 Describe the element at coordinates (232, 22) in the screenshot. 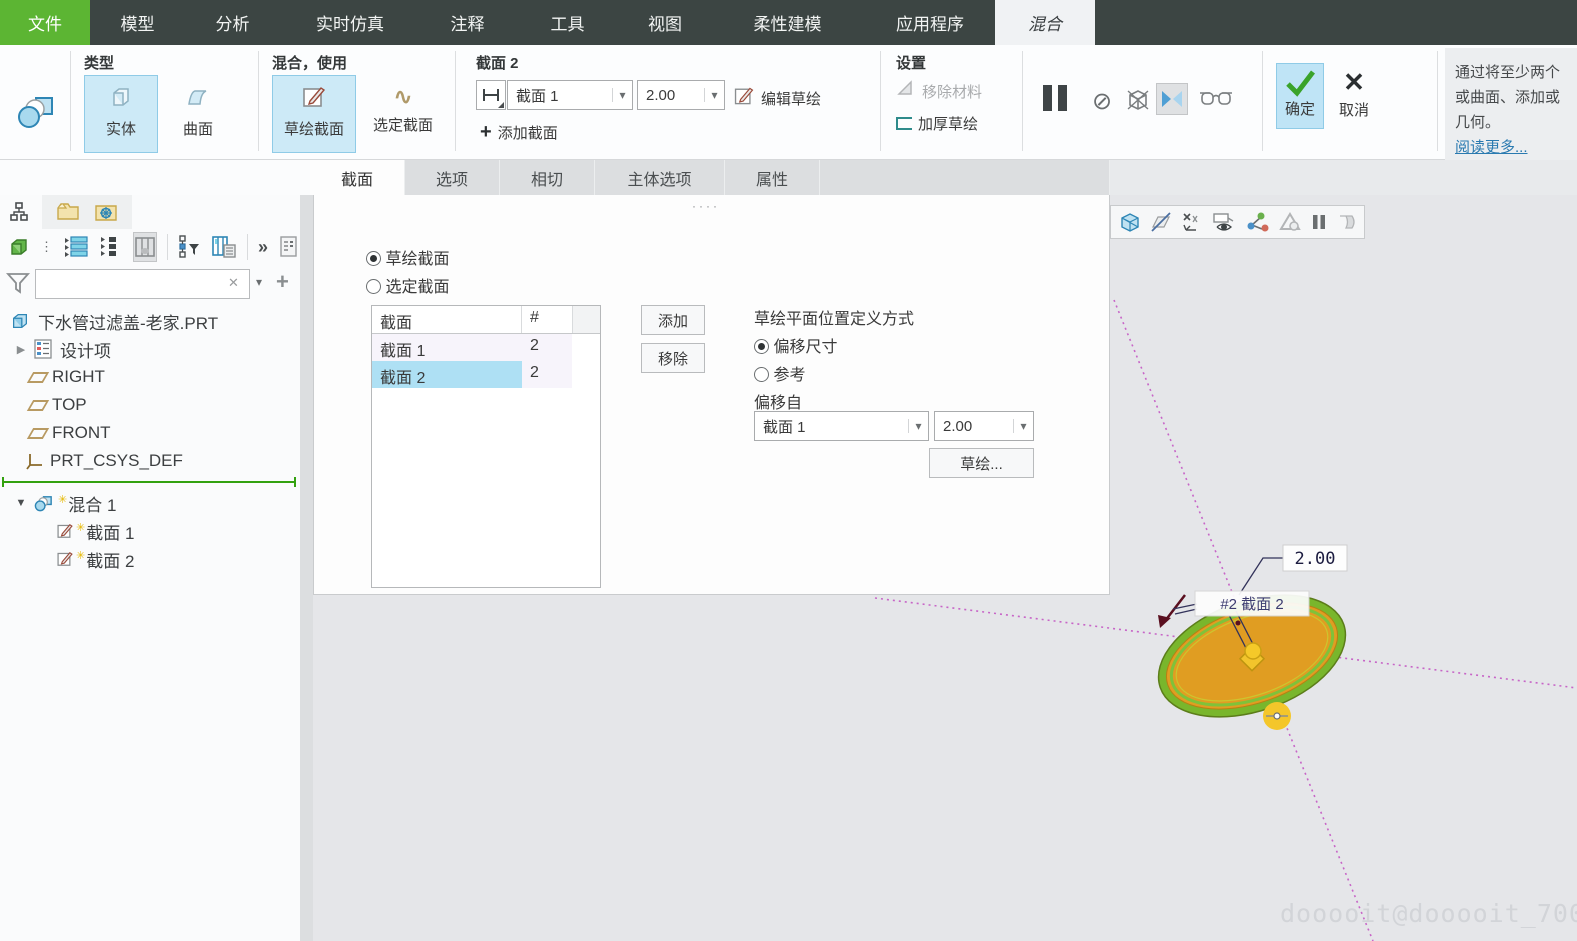

I see `tab-analysis: 分析` at that location.